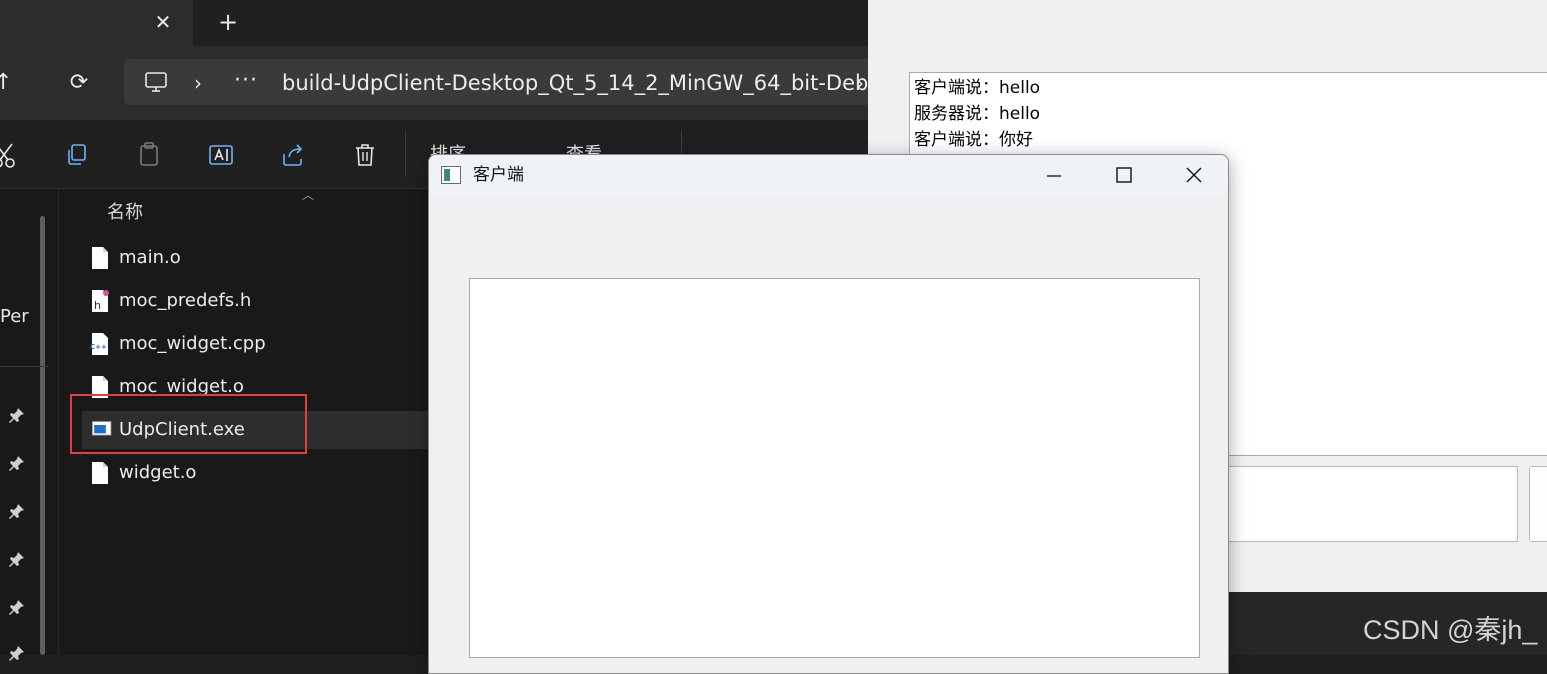 The height and width of the screenshot is (674, 1547). I want to click on qt-app-icon, so click(451, 175).